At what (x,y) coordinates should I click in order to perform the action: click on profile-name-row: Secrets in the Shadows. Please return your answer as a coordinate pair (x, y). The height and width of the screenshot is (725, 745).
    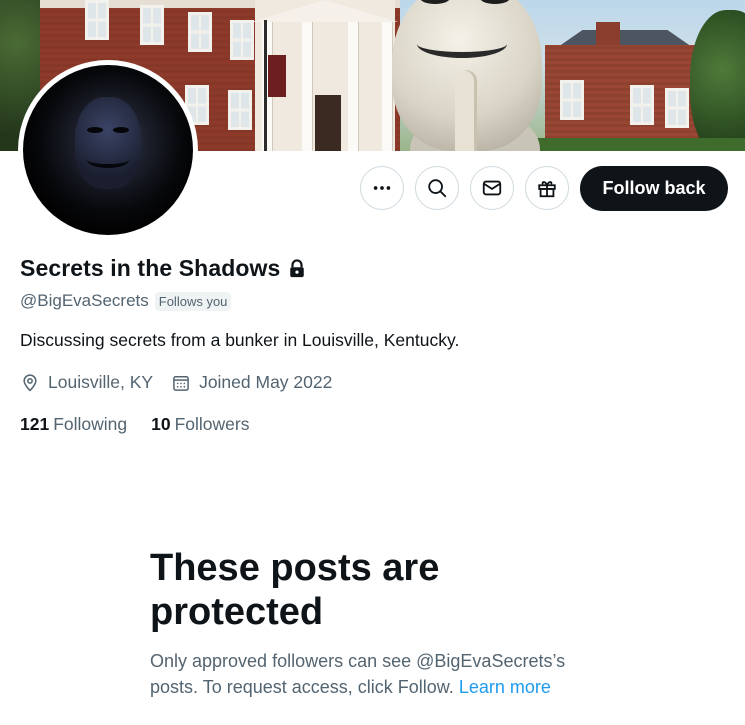
    Looking at the image, I should click on (163, 268).